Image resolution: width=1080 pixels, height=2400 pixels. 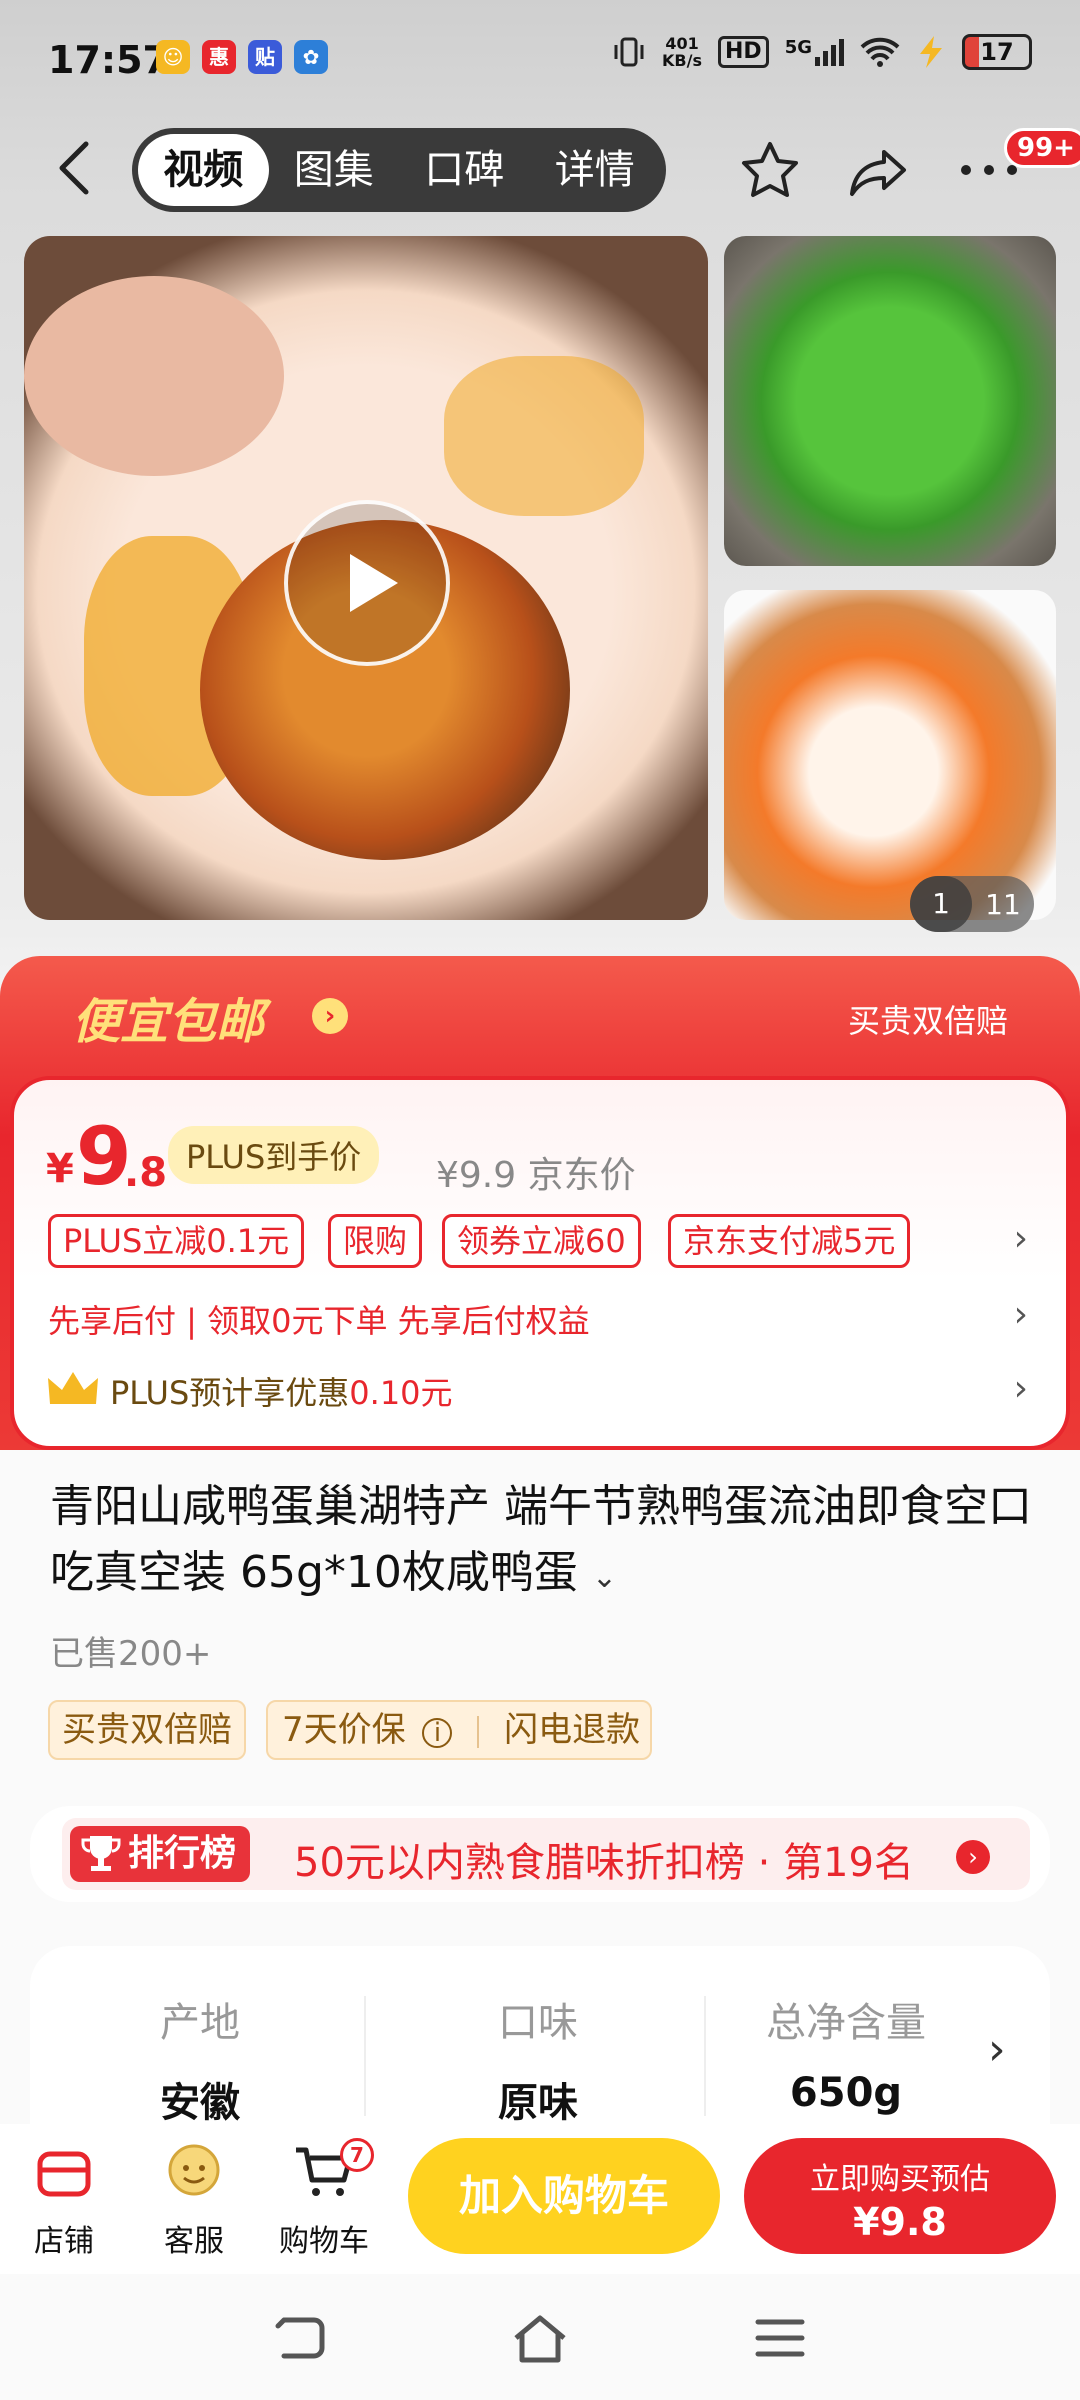 I want to click on media-tabs: 视频 图集 口碑 详情, so click(x=399, y=170).